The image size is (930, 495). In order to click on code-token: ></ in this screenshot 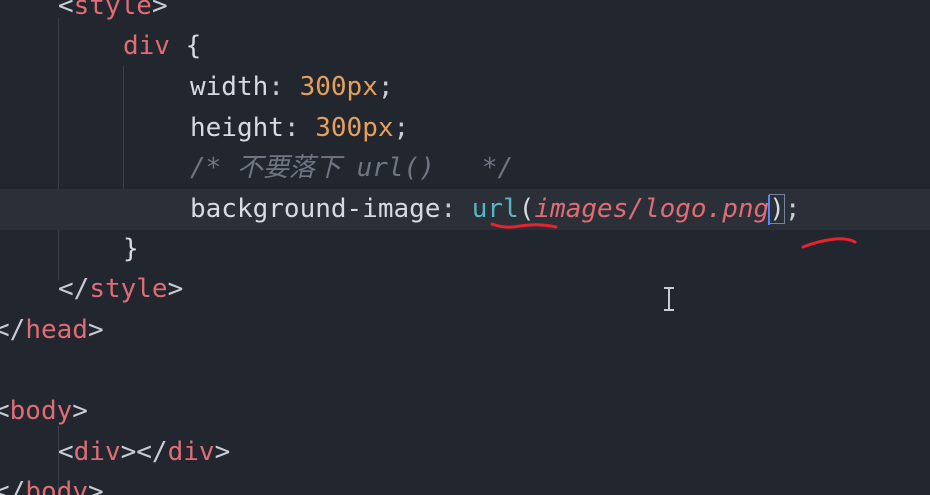, I will do `click(144, 452)`.